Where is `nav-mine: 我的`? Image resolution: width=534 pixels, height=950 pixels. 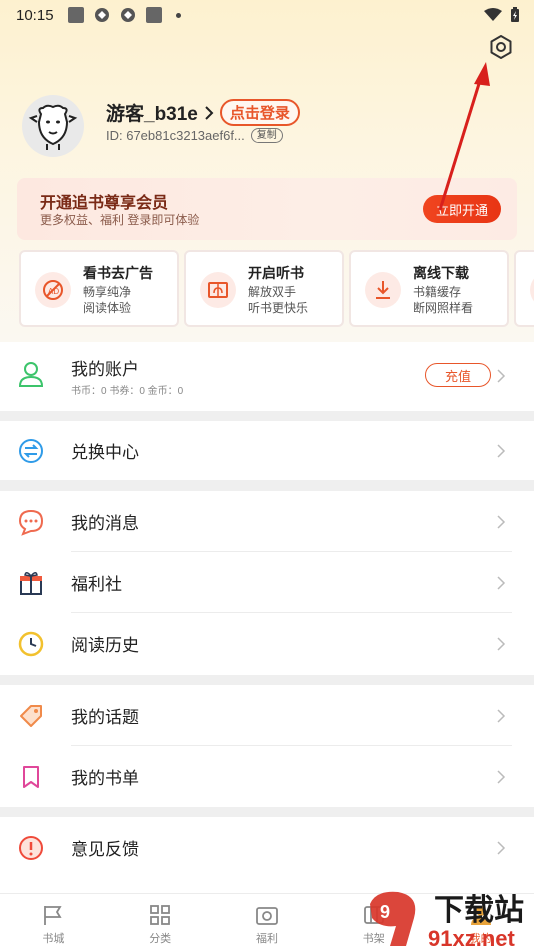 nav-mine: 我的 is located at coordinates (480, 922).